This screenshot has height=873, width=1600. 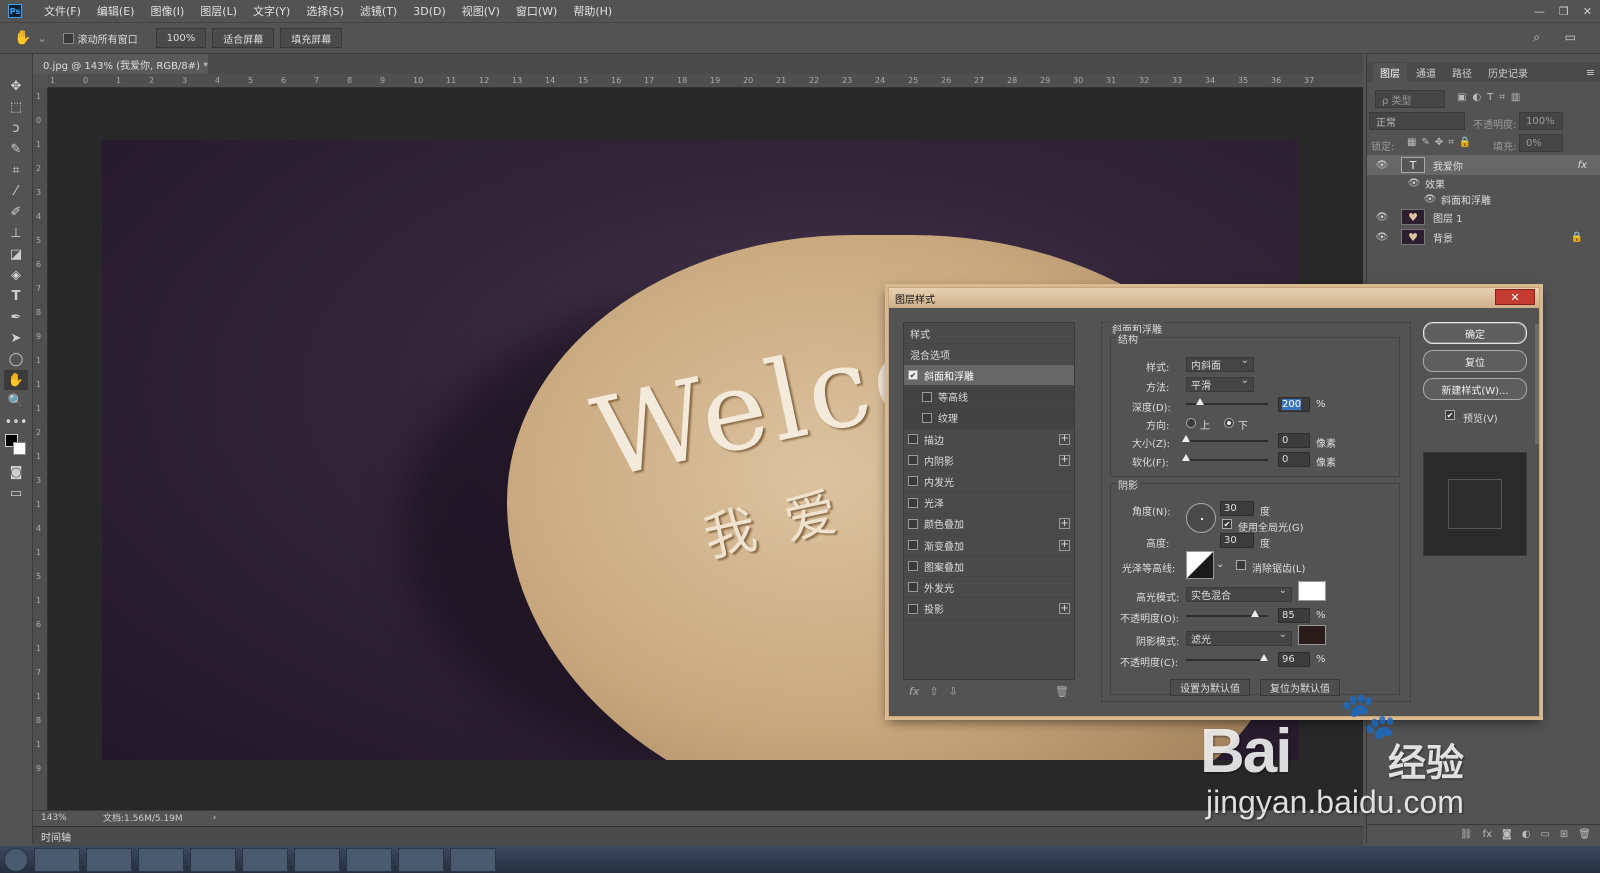 What do you see at coordinates (1564, 834) in the screenshot?
I see `new-layer-icon: ⊞` at bounding box center [1564, 834].